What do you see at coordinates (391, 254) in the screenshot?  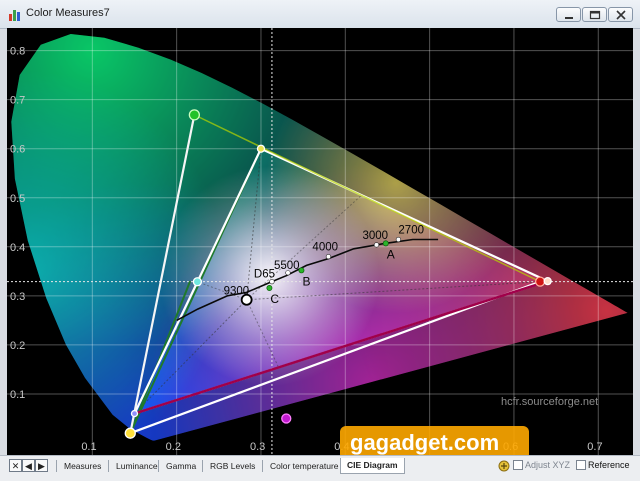 I see `illuminant-label: A` at bounding box center [391, 254].